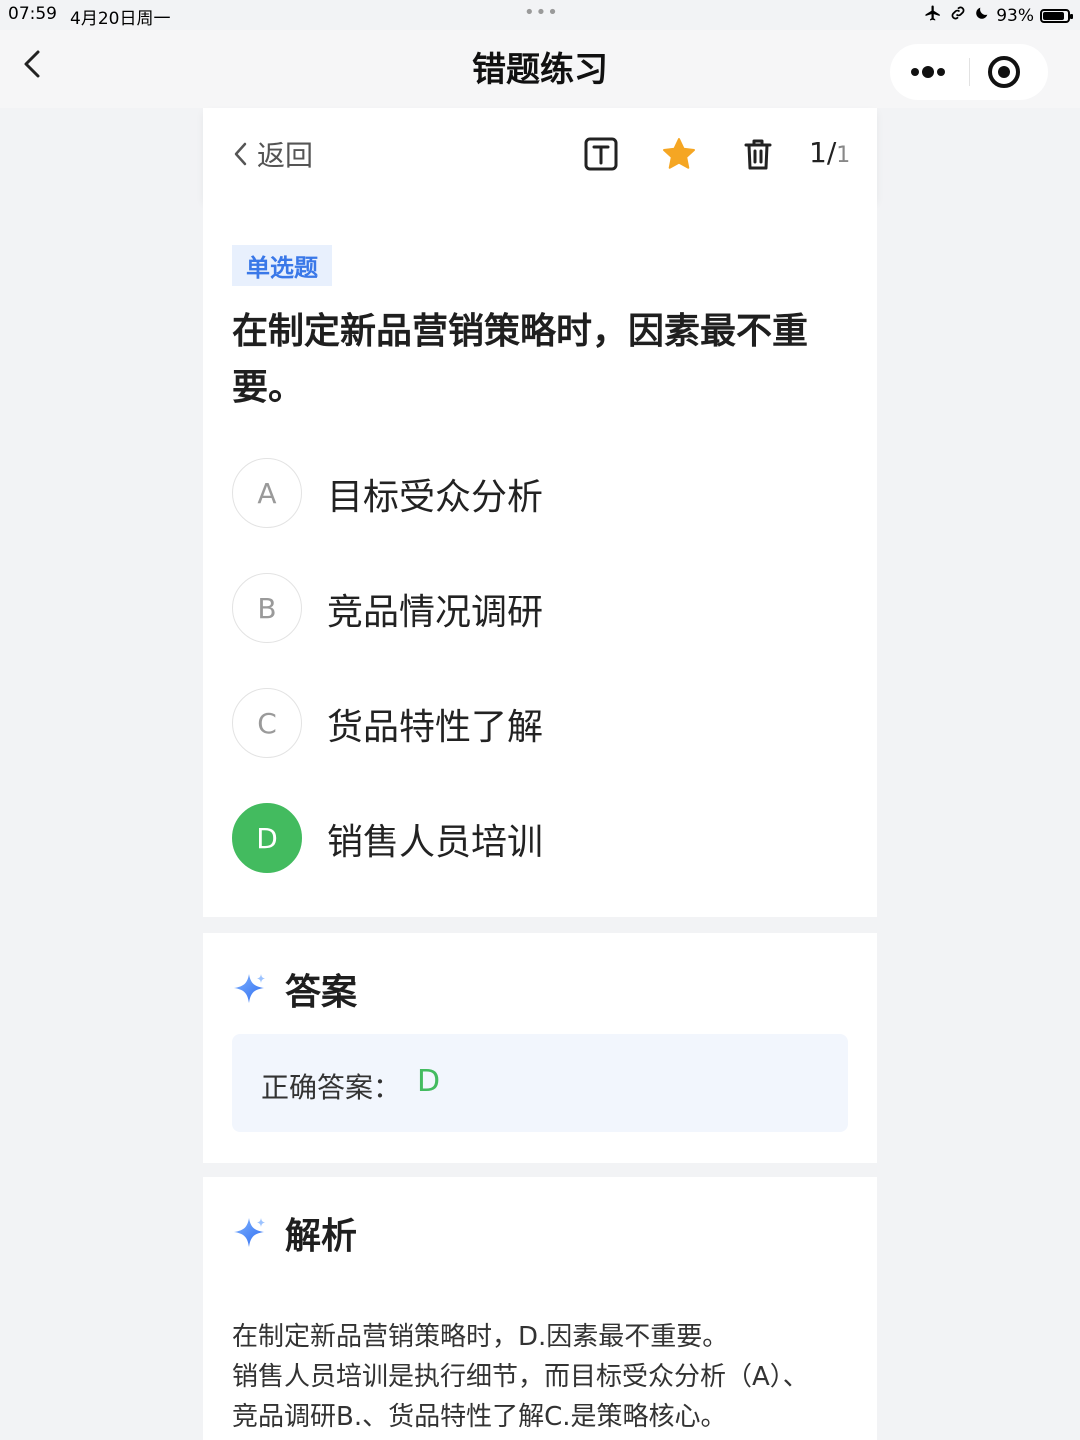  What do you see at coordinates (282, 265) in the screenshot?
I see `question-type-badge: 单选题` at bounding box center [282, 265].